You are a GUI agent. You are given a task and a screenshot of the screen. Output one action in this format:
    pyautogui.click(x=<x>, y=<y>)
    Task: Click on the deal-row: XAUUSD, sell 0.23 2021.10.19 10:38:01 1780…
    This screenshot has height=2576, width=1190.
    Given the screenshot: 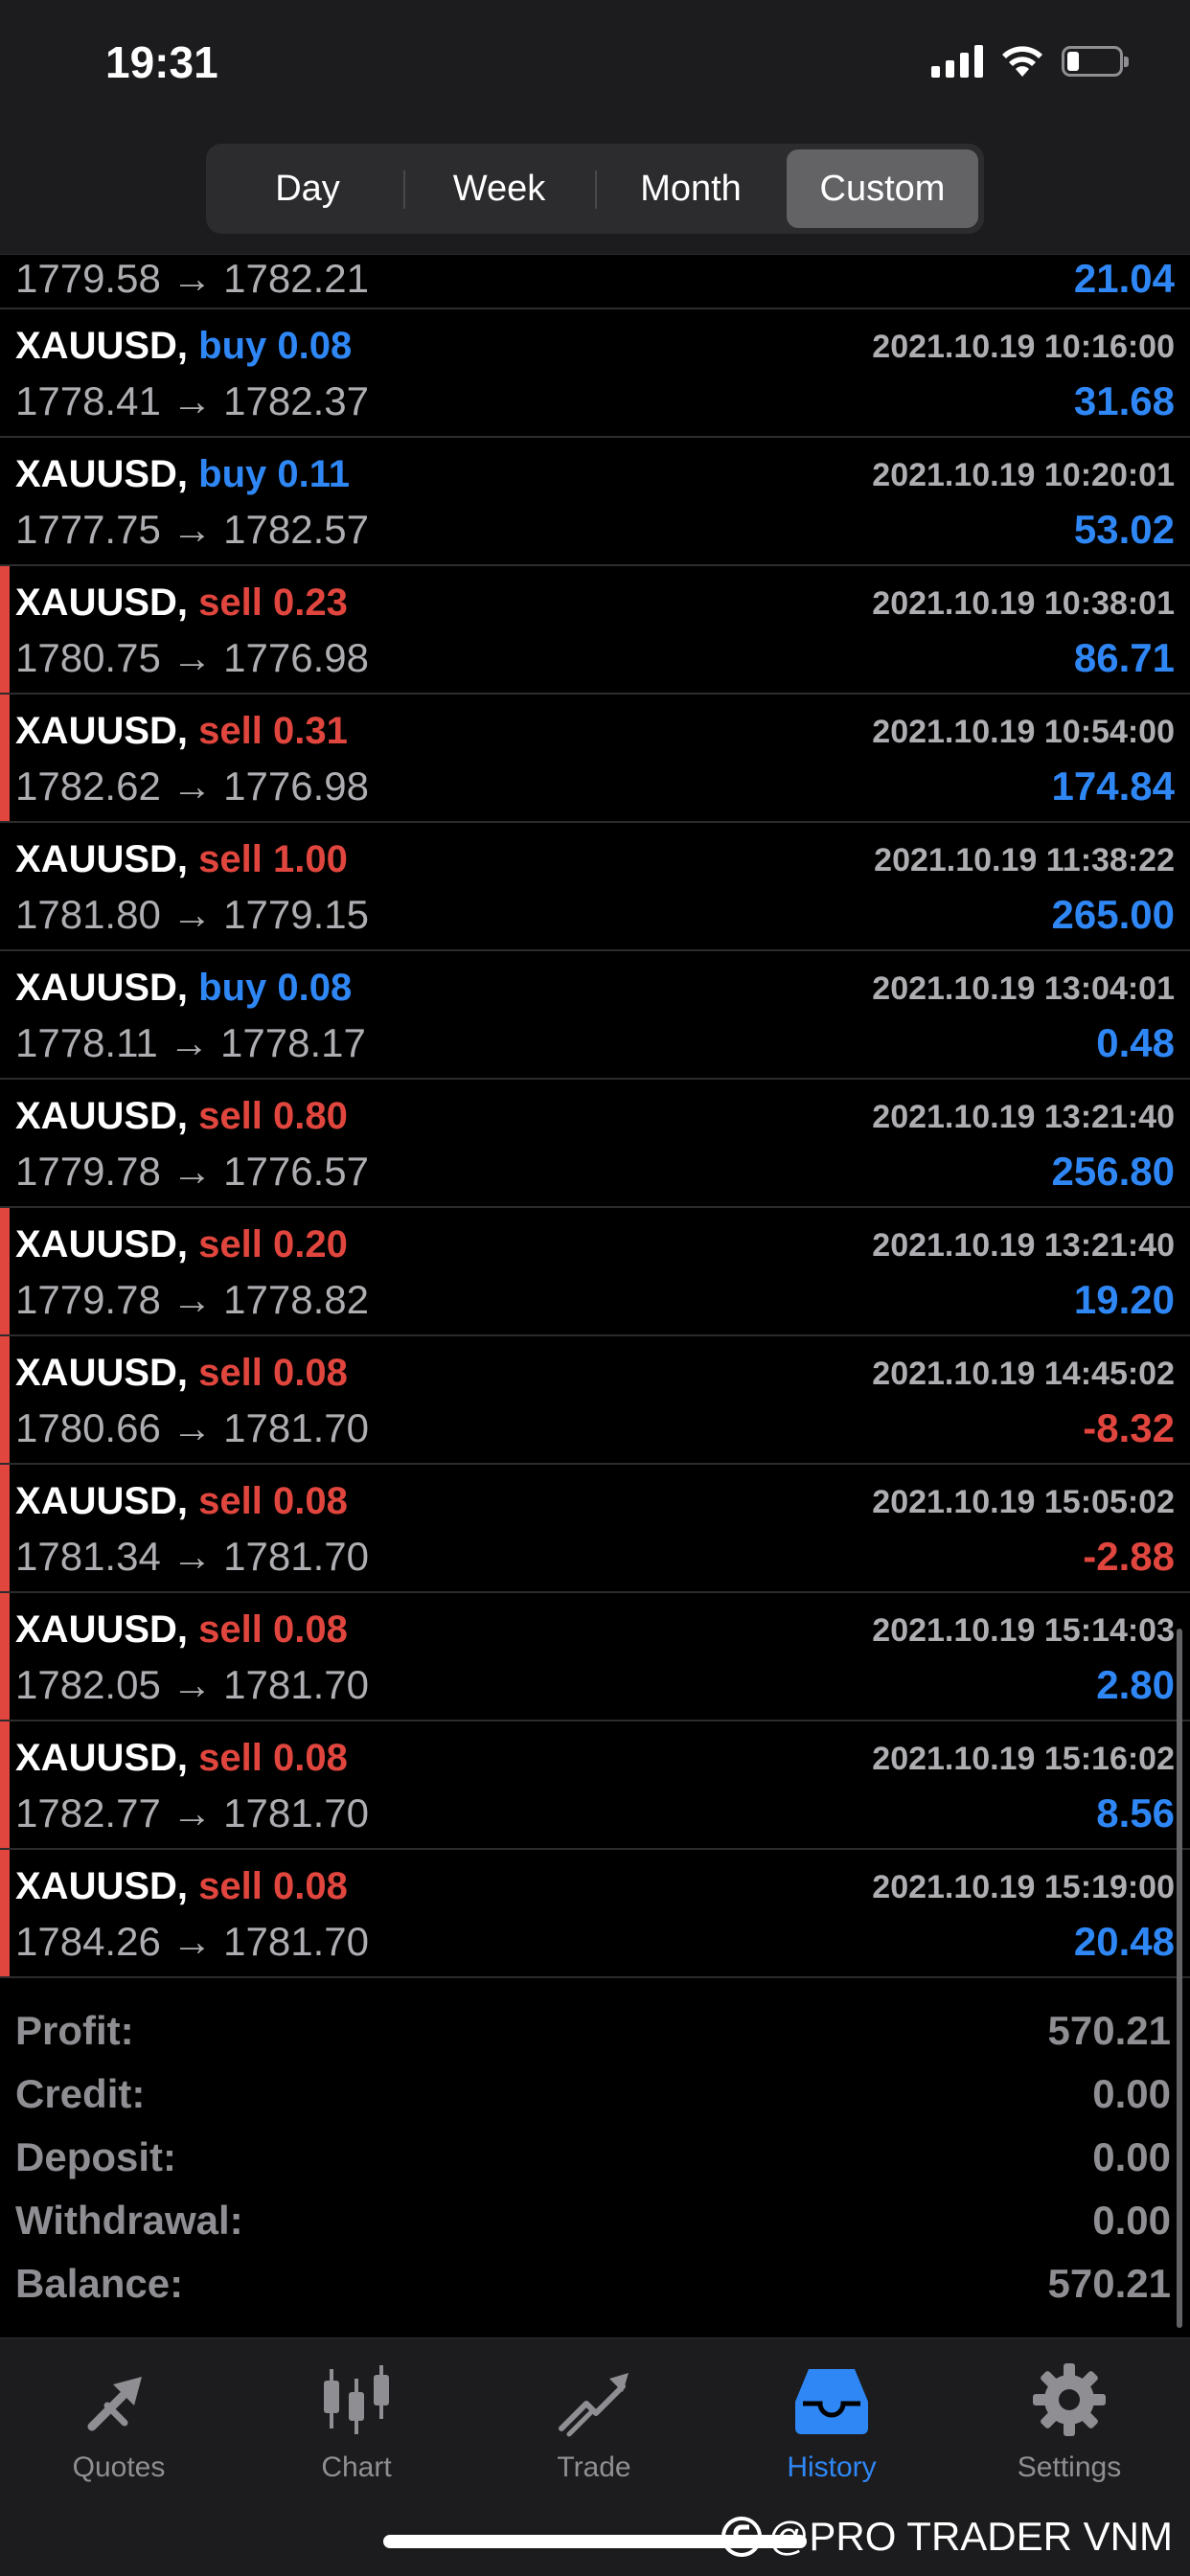 What is the action you would take?
    pyautogui.click(x=595, y=630)
    